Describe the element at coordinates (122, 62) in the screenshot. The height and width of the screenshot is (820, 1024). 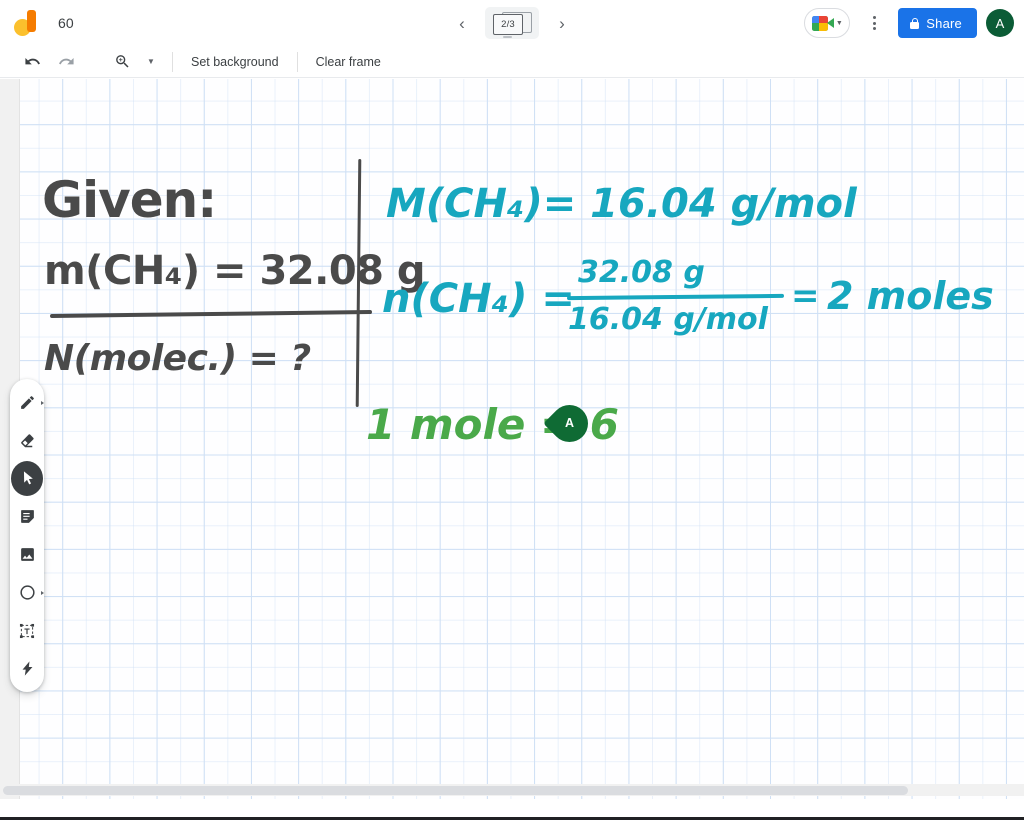
I see `zoom-in-icon` at that location.